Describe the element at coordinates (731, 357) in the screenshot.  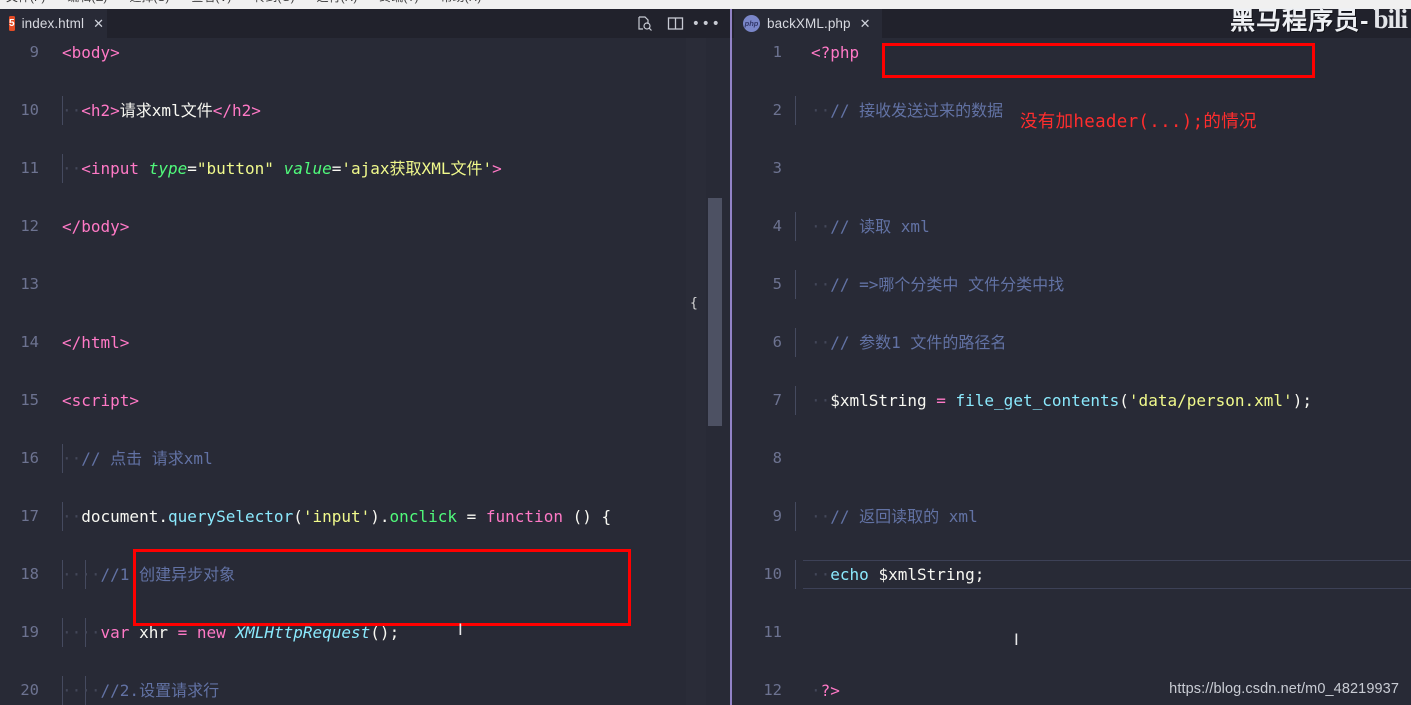
I see `editor-split-divider` at that location.